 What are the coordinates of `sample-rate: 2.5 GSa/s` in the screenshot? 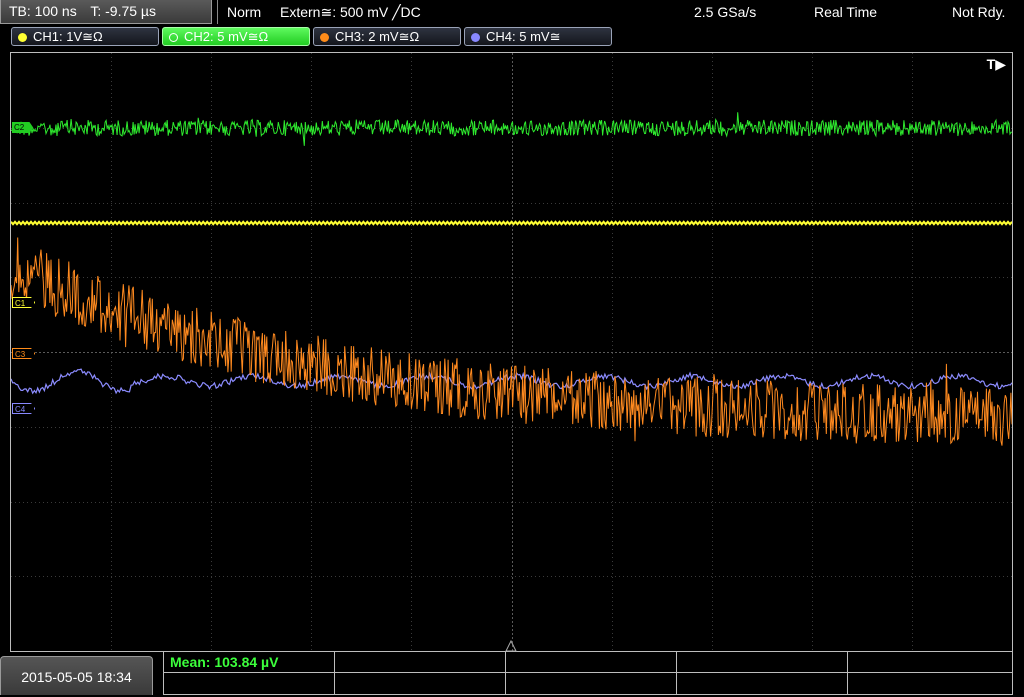 It's located at (725, 12).